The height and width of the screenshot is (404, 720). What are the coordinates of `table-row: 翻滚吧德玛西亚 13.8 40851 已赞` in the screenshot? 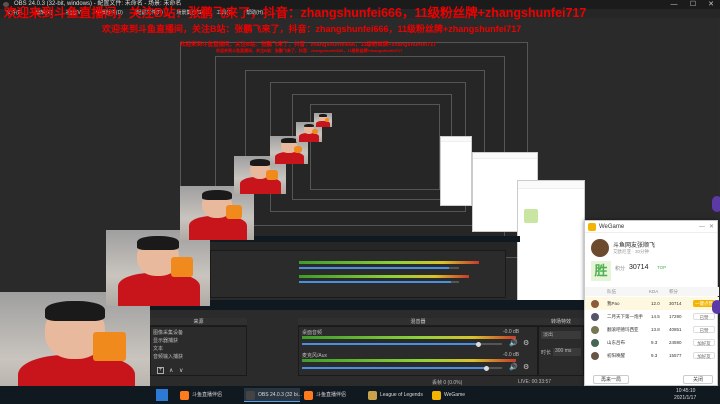 It's located at (652, 329).